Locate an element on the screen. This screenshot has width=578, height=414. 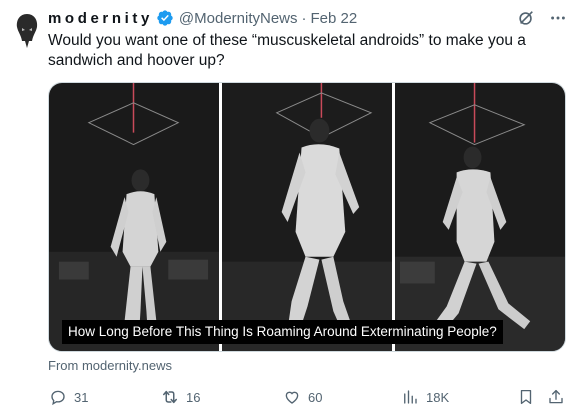
reply-icon is located at coordinates (58, 397).